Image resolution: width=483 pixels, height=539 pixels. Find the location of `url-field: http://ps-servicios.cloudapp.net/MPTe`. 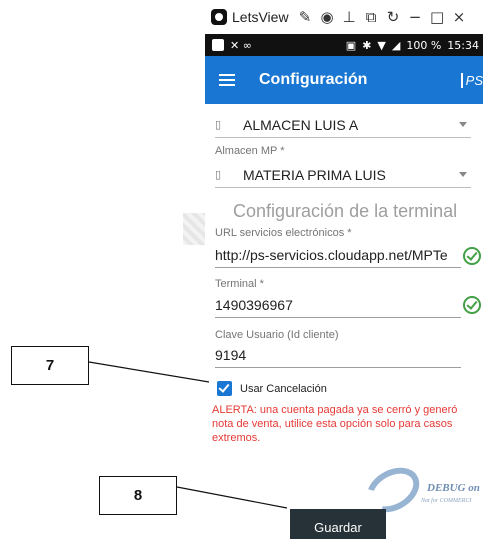

url-field: http://ps-servicios.cloudapp.net/MPTe is located at coordinates (338, 256).